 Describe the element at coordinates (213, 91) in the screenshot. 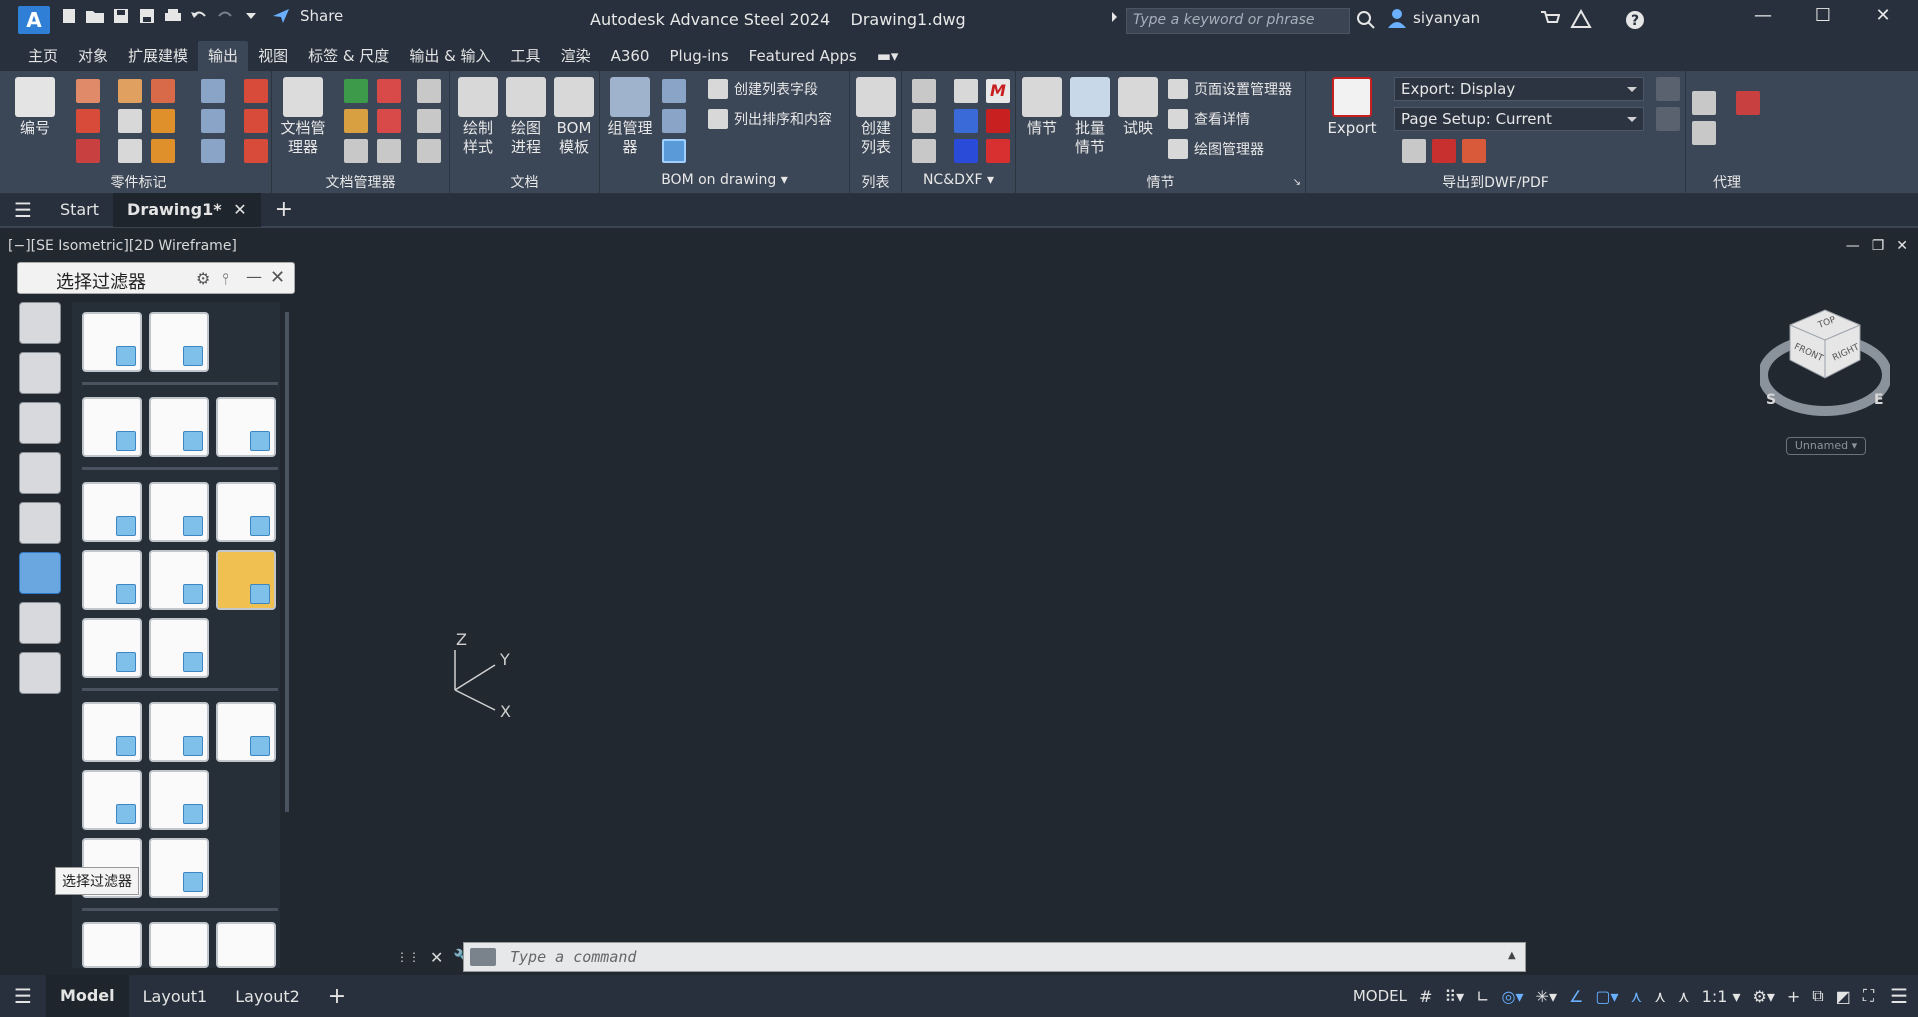

I see `mark-query-icon` at that location.